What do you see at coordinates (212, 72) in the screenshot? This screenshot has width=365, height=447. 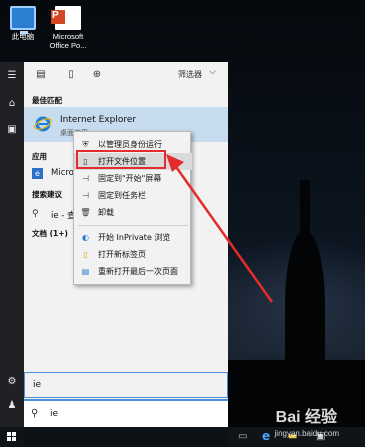 I see `chevron-down-icon: ⌵` at bounding box center [212, 72].